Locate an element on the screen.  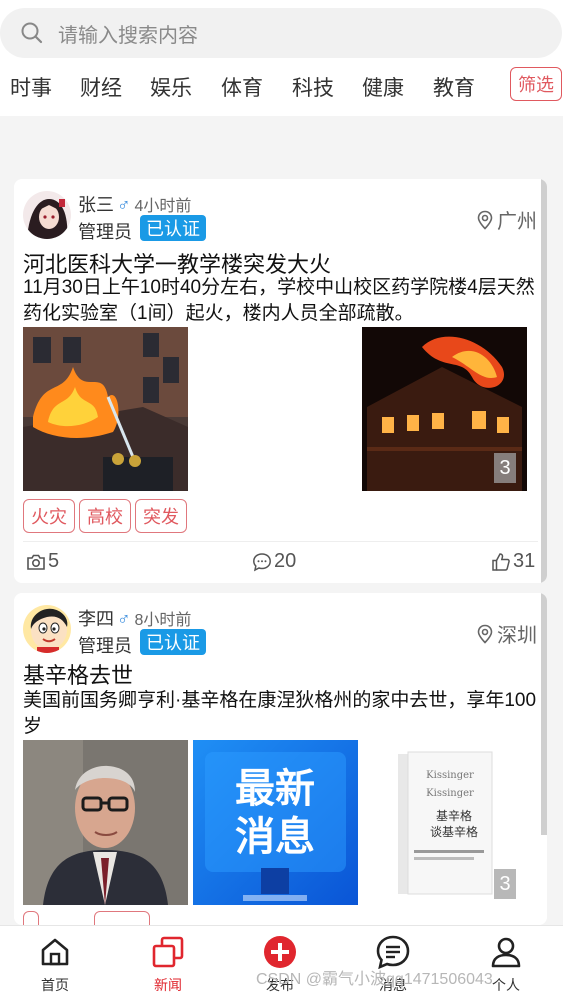
nav-news-label: 新闻 is located at coordinates (168, 985).